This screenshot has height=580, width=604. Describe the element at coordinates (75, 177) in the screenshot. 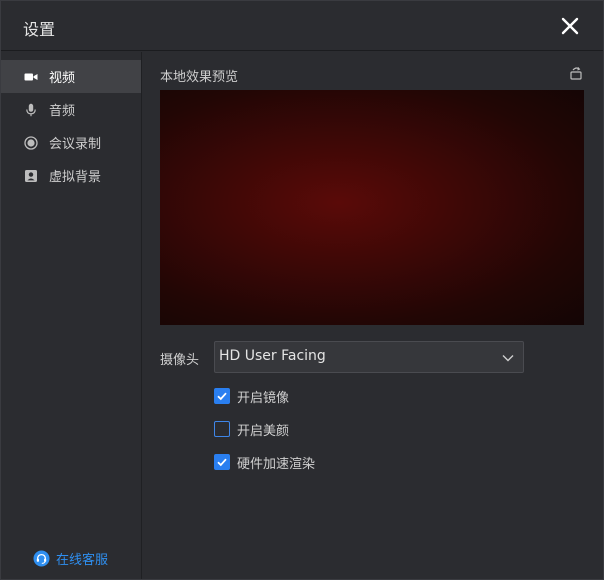

I see `sidebar-item-label: 虚拟背景` at that location.